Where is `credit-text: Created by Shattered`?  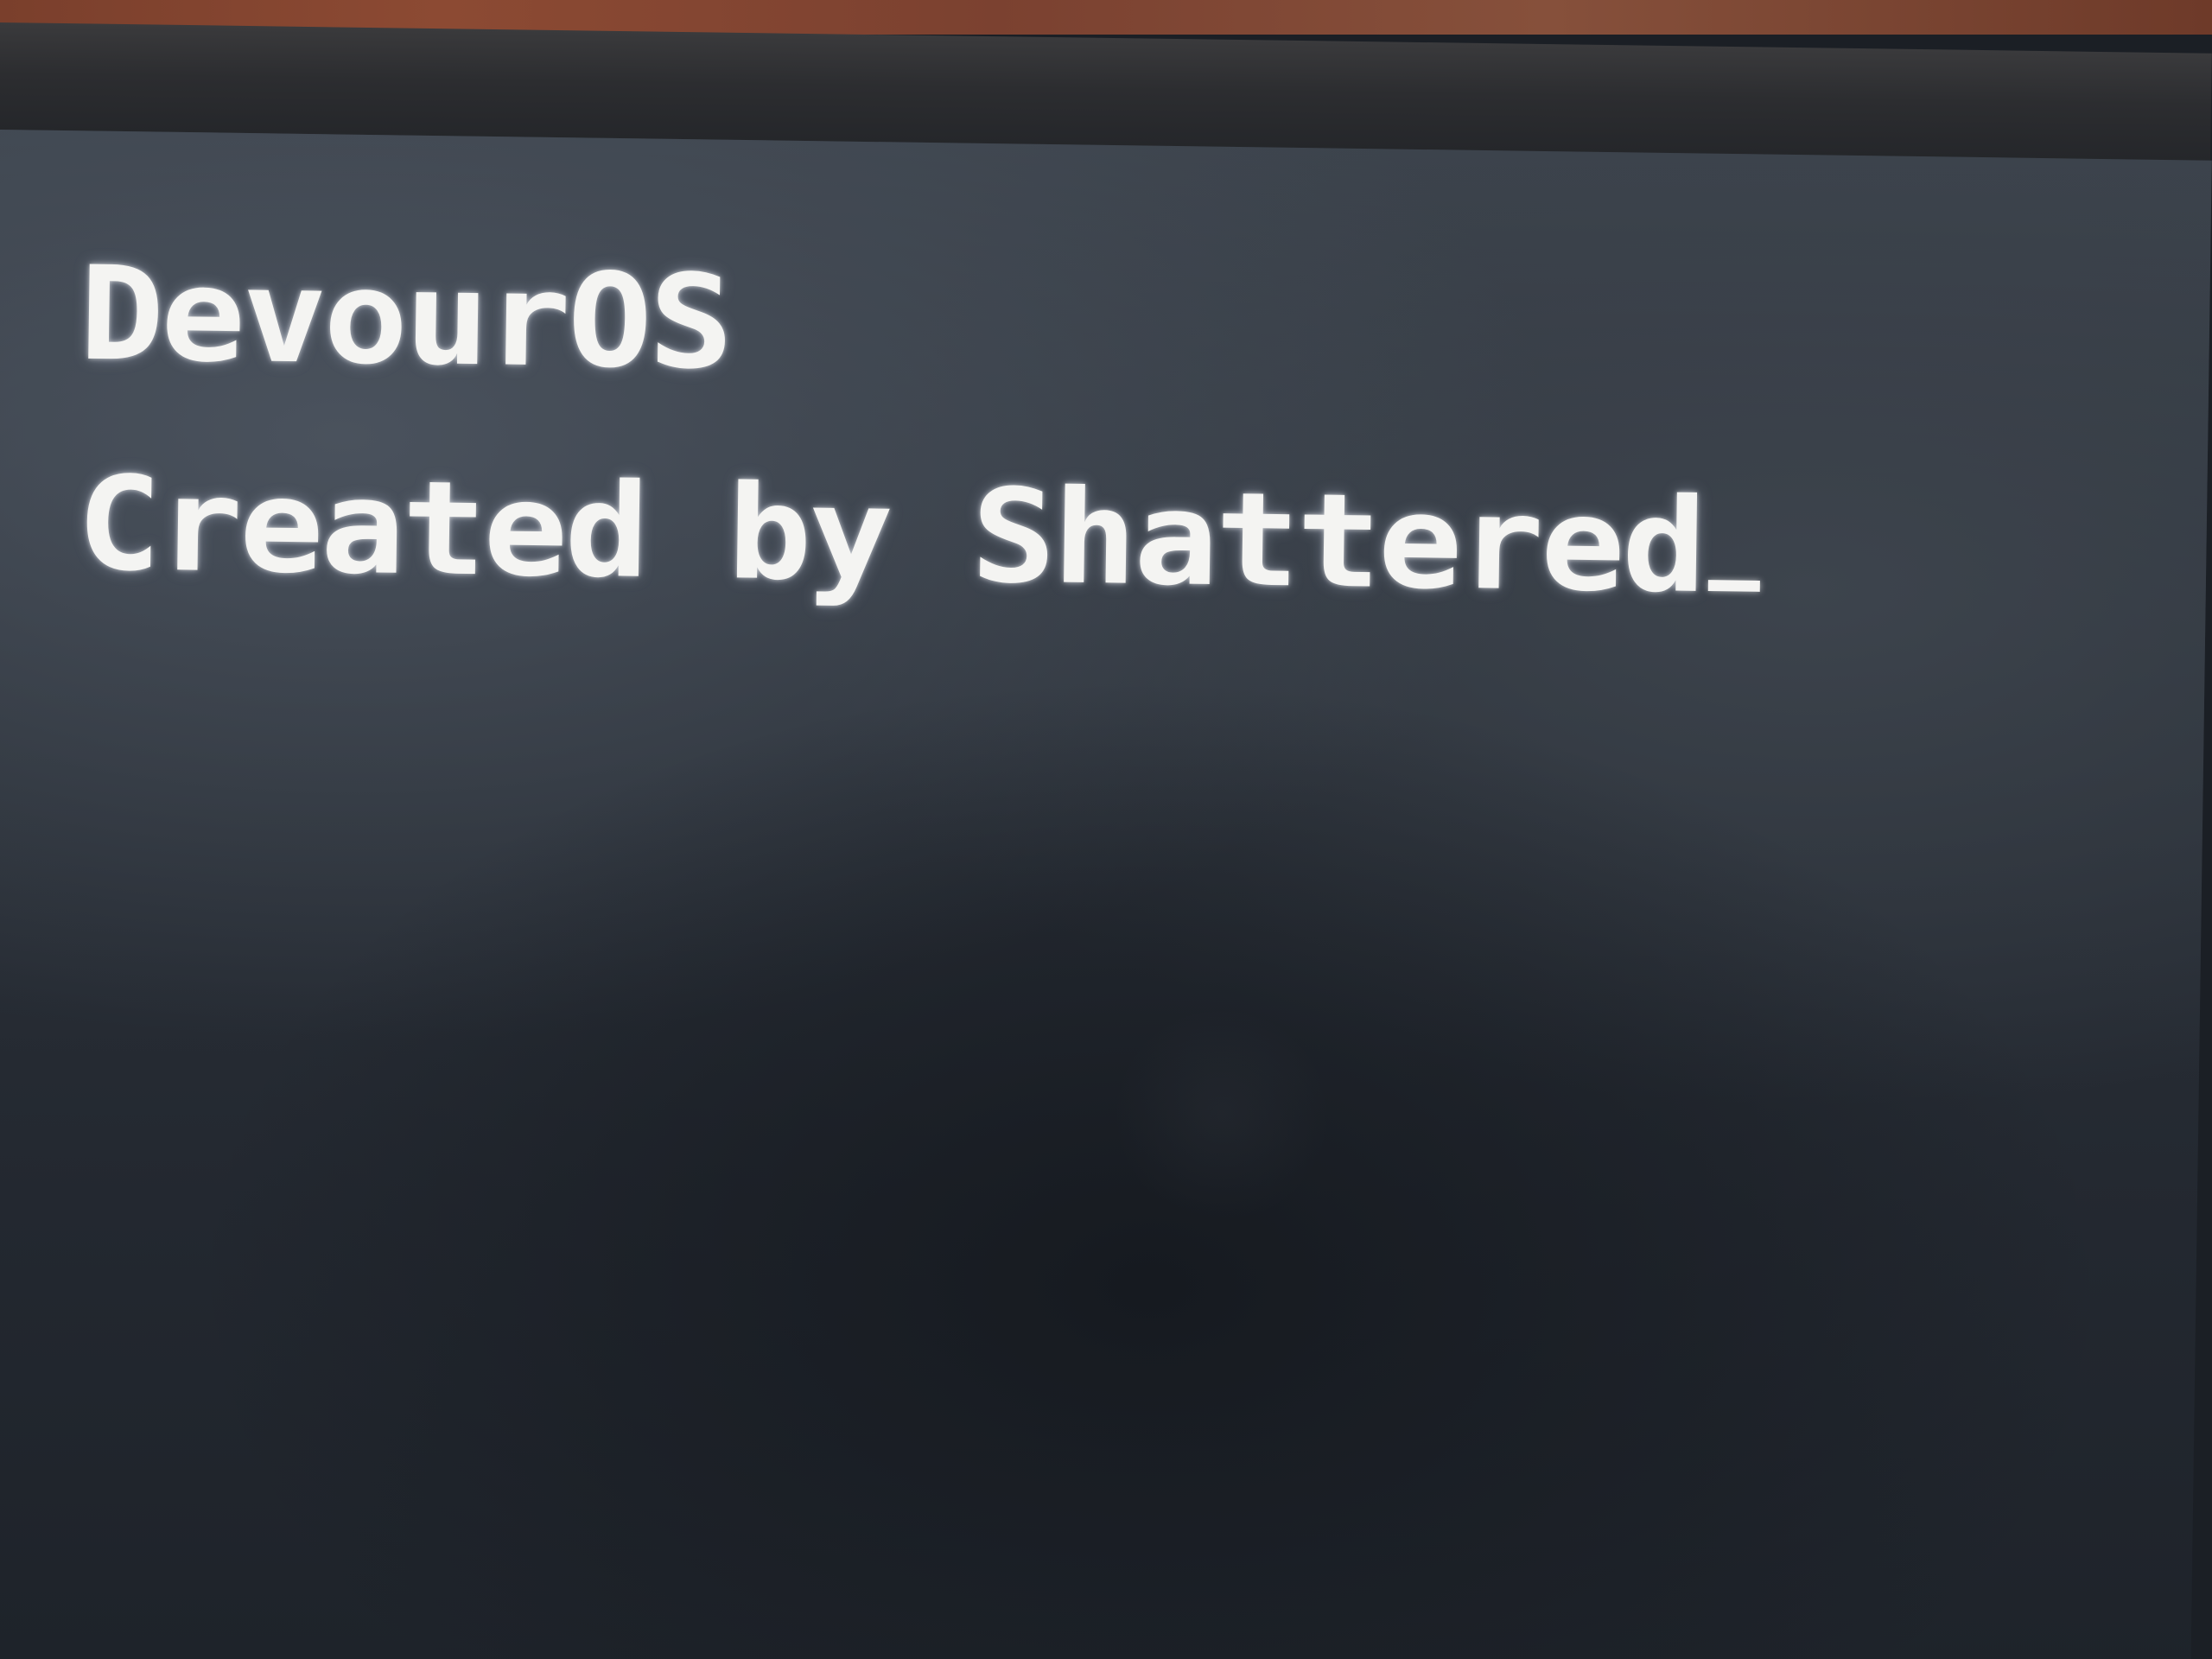
credit-text: Created by Shattered is located at coordinates (890, 535).